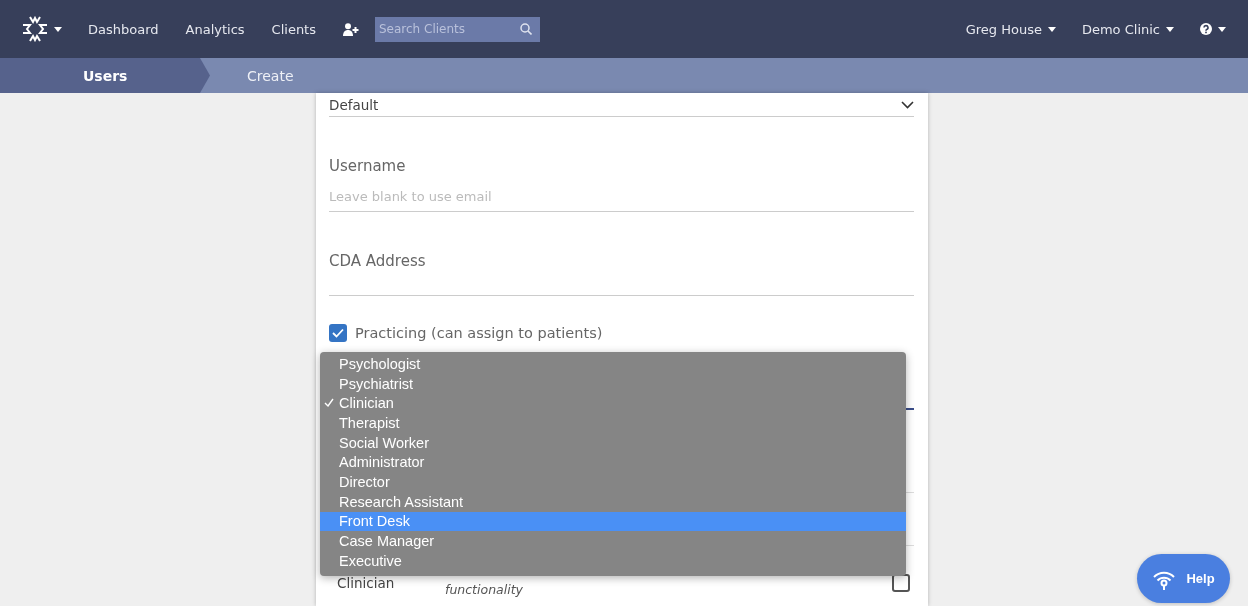  I want to click on menu-option: Director, so click(613, 482).